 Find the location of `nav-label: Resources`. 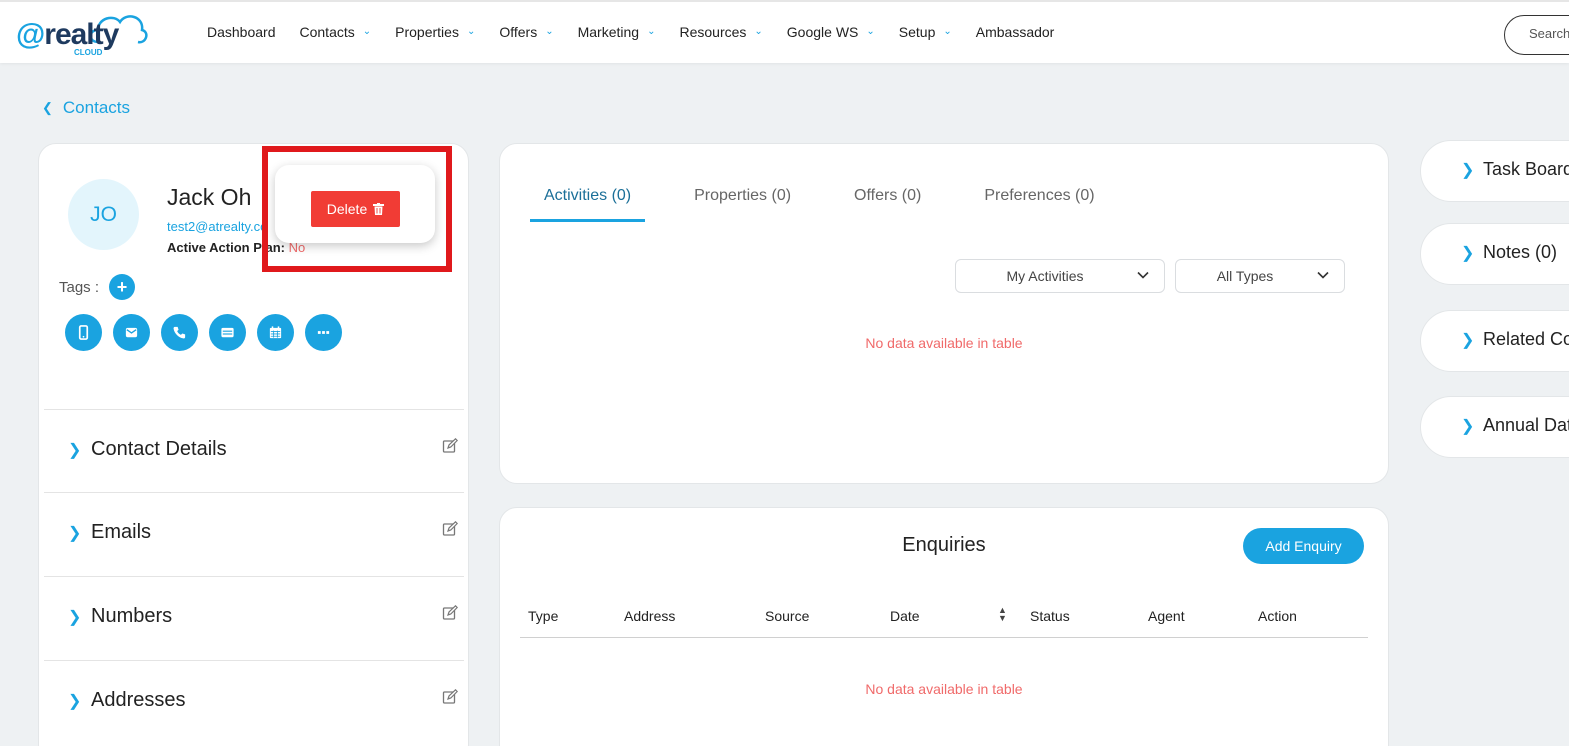

nav-label: Resources is located at coordinates (713, 32).